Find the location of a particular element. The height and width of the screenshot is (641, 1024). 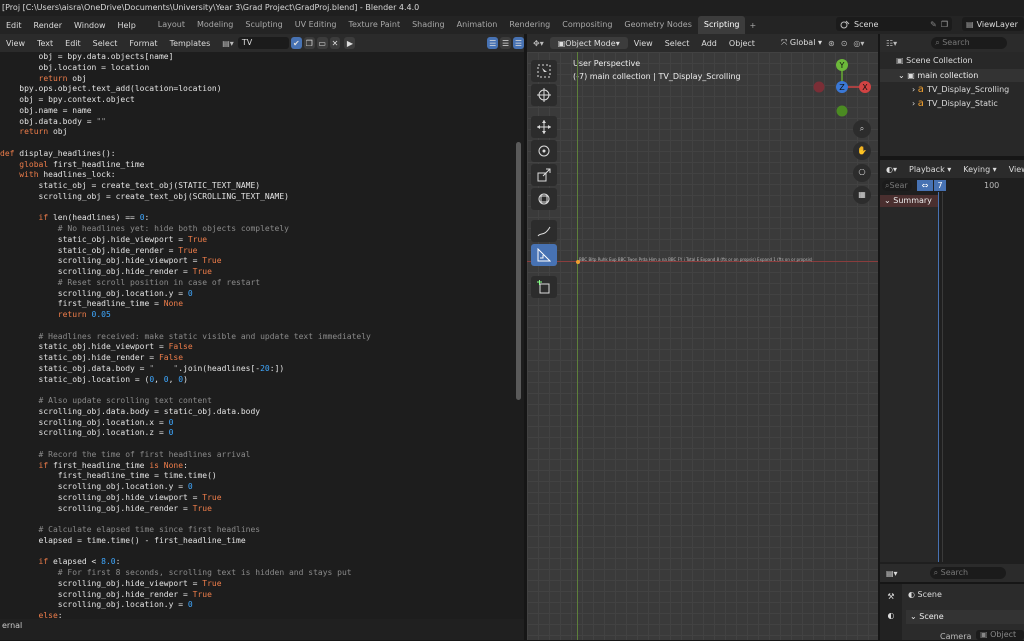

text-name-field: TV is located at coordinates (263, 43).